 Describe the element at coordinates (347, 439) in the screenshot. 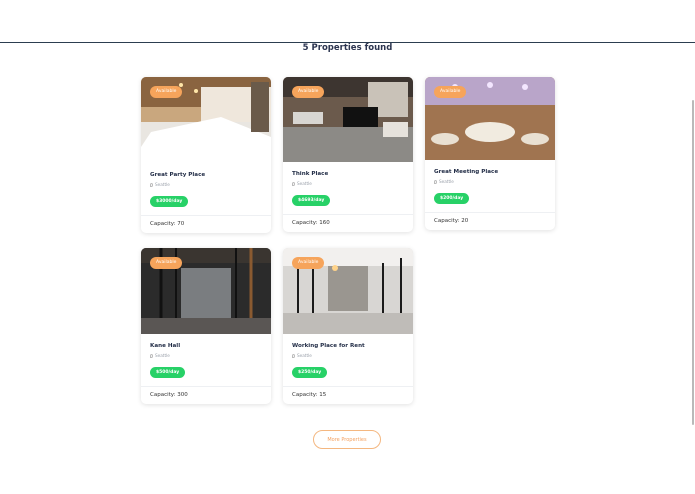

I see `more-properties-button: More Properties` at that location.